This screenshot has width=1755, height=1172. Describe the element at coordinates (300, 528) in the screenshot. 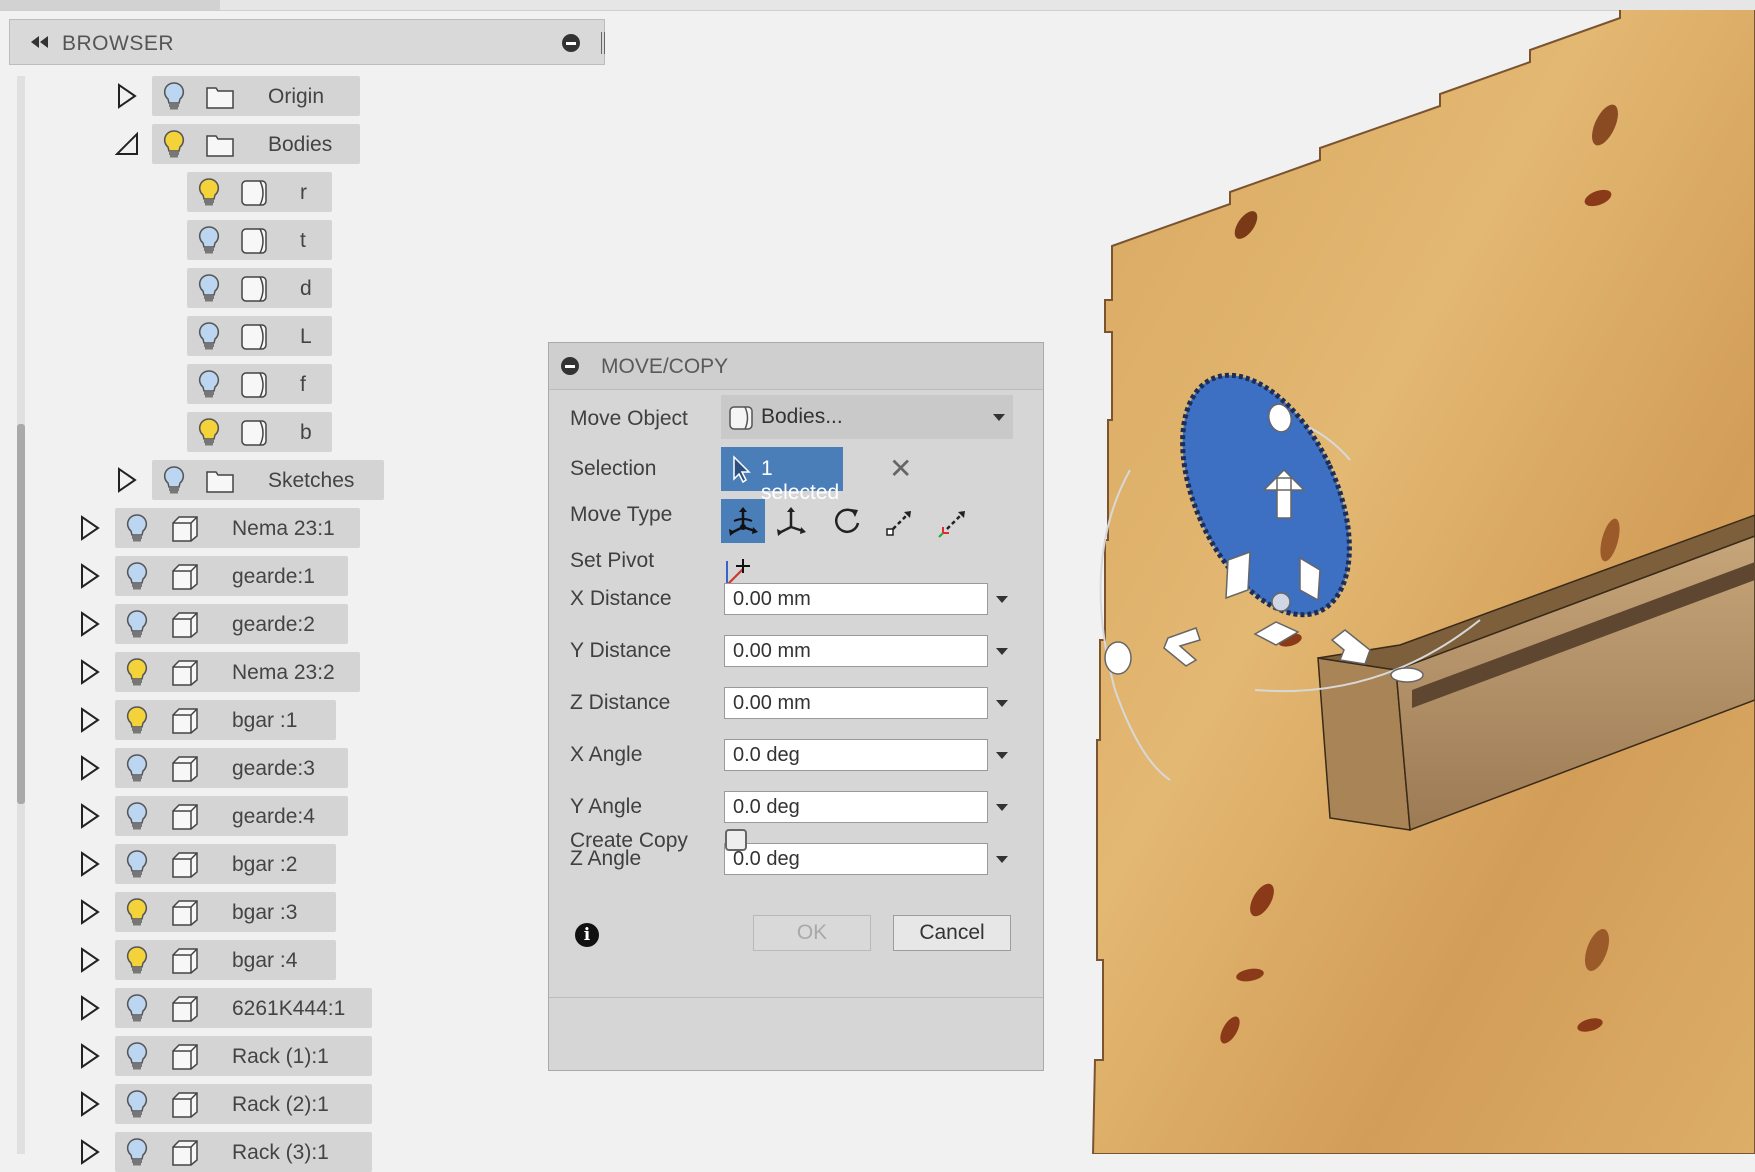

I see `tree-item: Nema 23:1` at that location.